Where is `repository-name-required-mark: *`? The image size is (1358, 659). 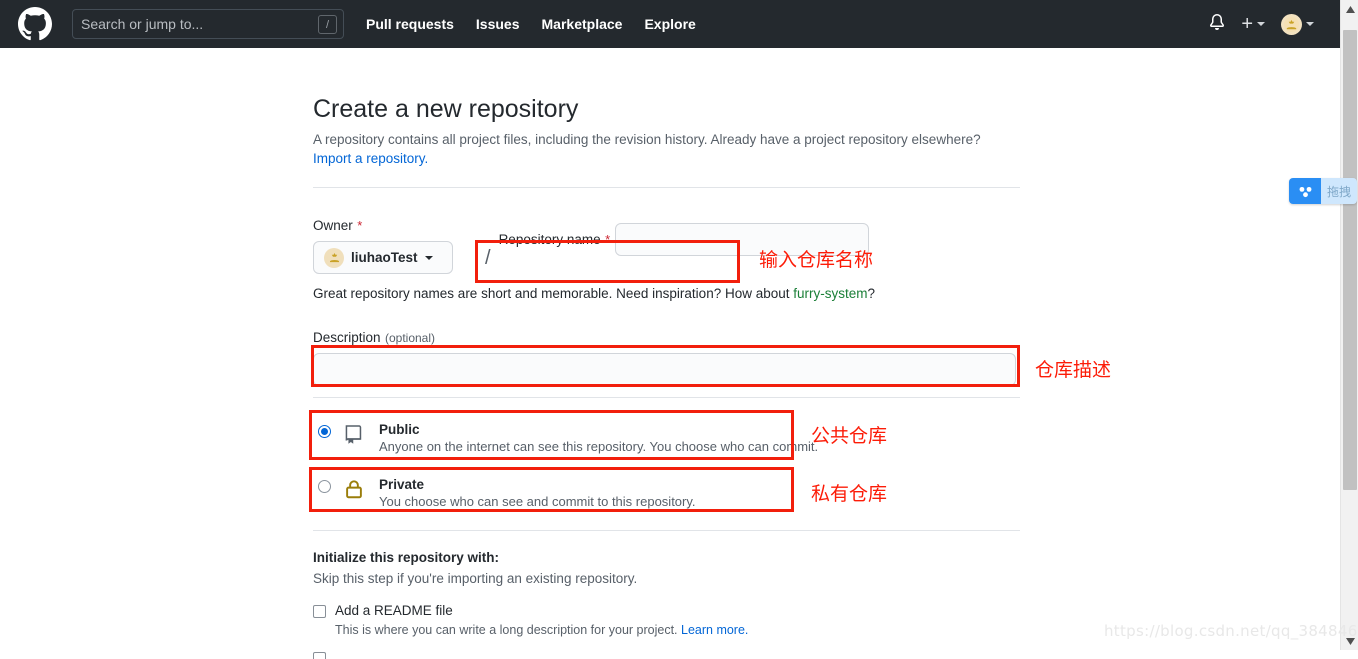 repository-name-required-mark: * is located at coordinates (608, 240).